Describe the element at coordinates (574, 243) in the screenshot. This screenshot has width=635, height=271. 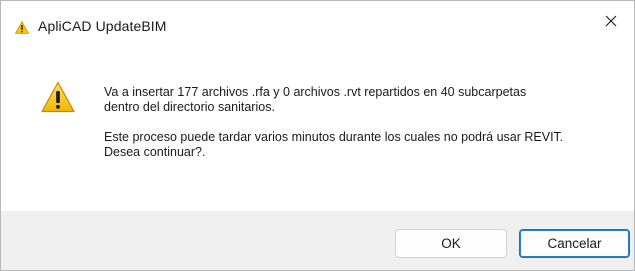
I see `cancel-button: Cancelar` at that location.